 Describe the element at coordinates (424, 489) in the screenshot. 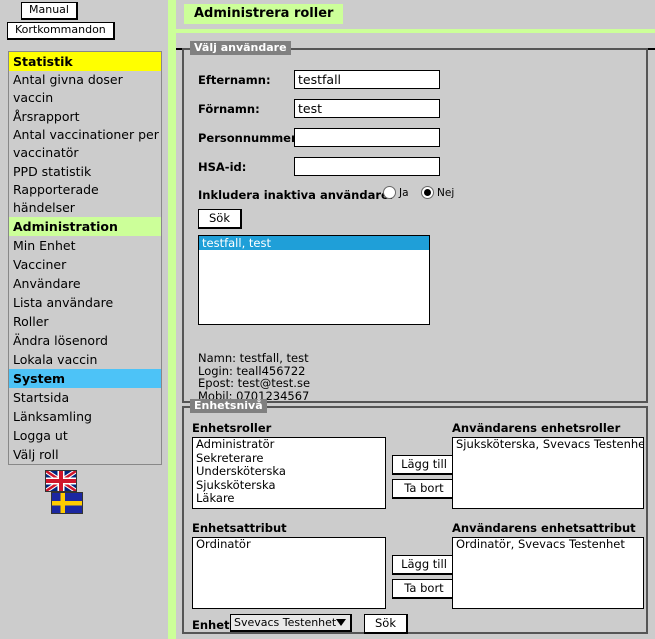

I see `remove-role-button: Ta bort` at that location.